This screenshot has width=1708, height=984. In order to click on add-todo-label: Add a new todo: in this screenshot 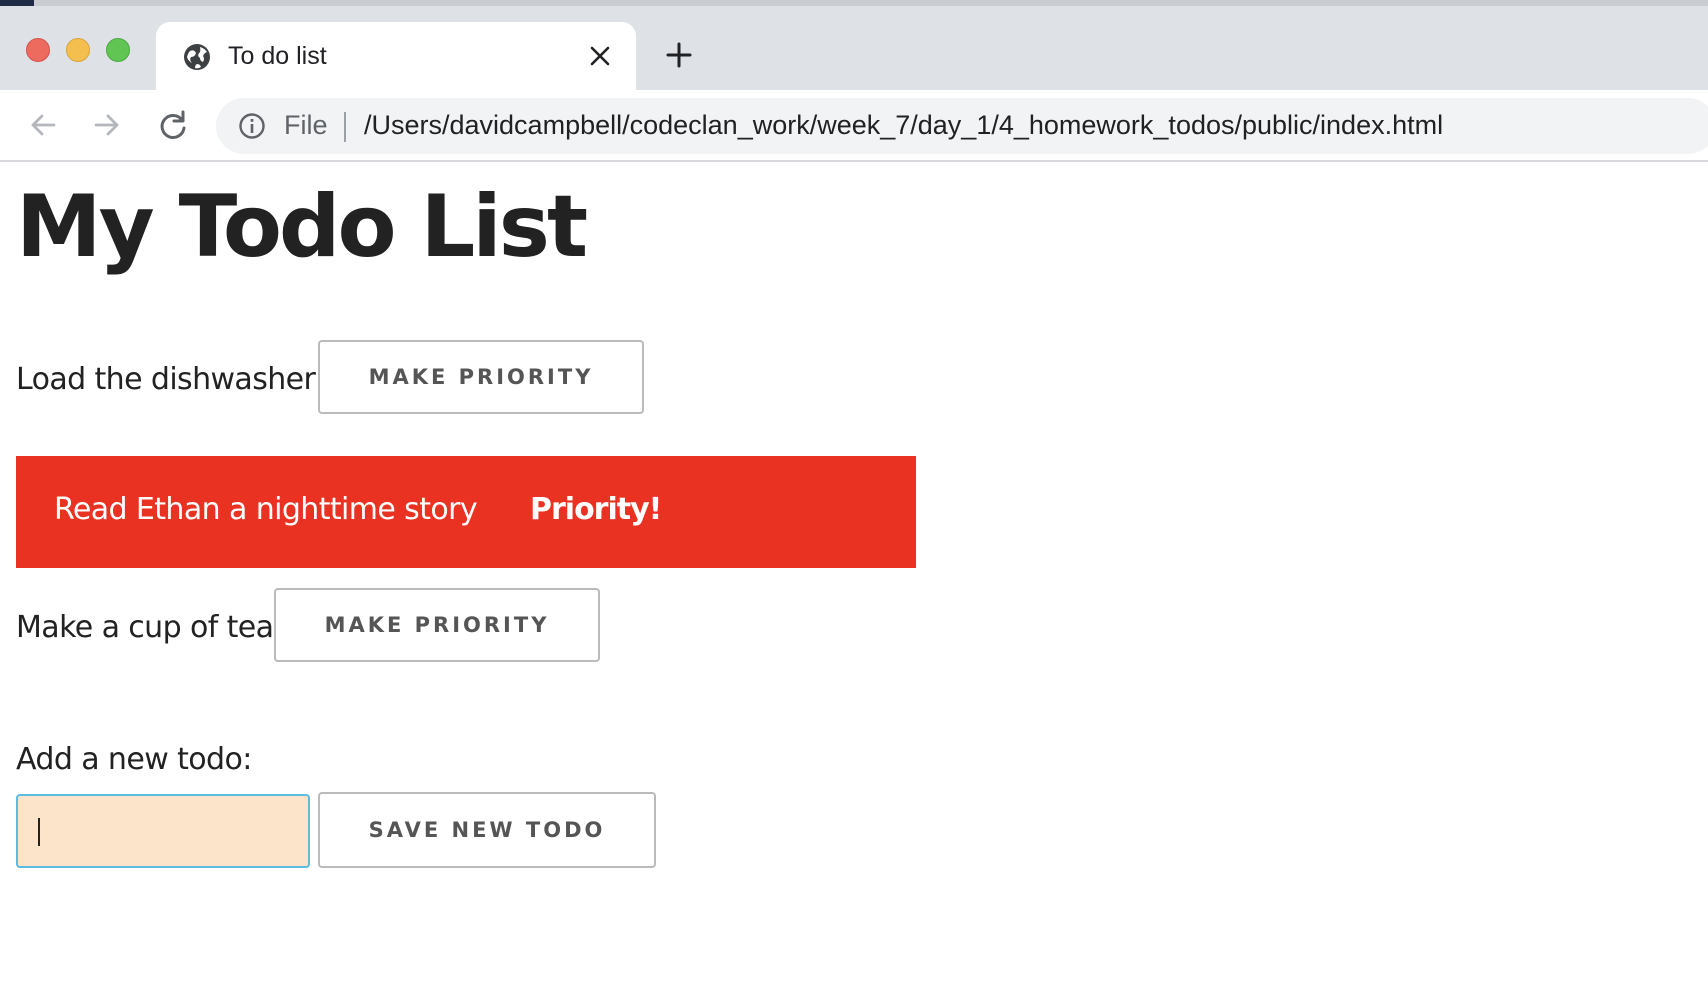, I will do `click(134, 759)`.